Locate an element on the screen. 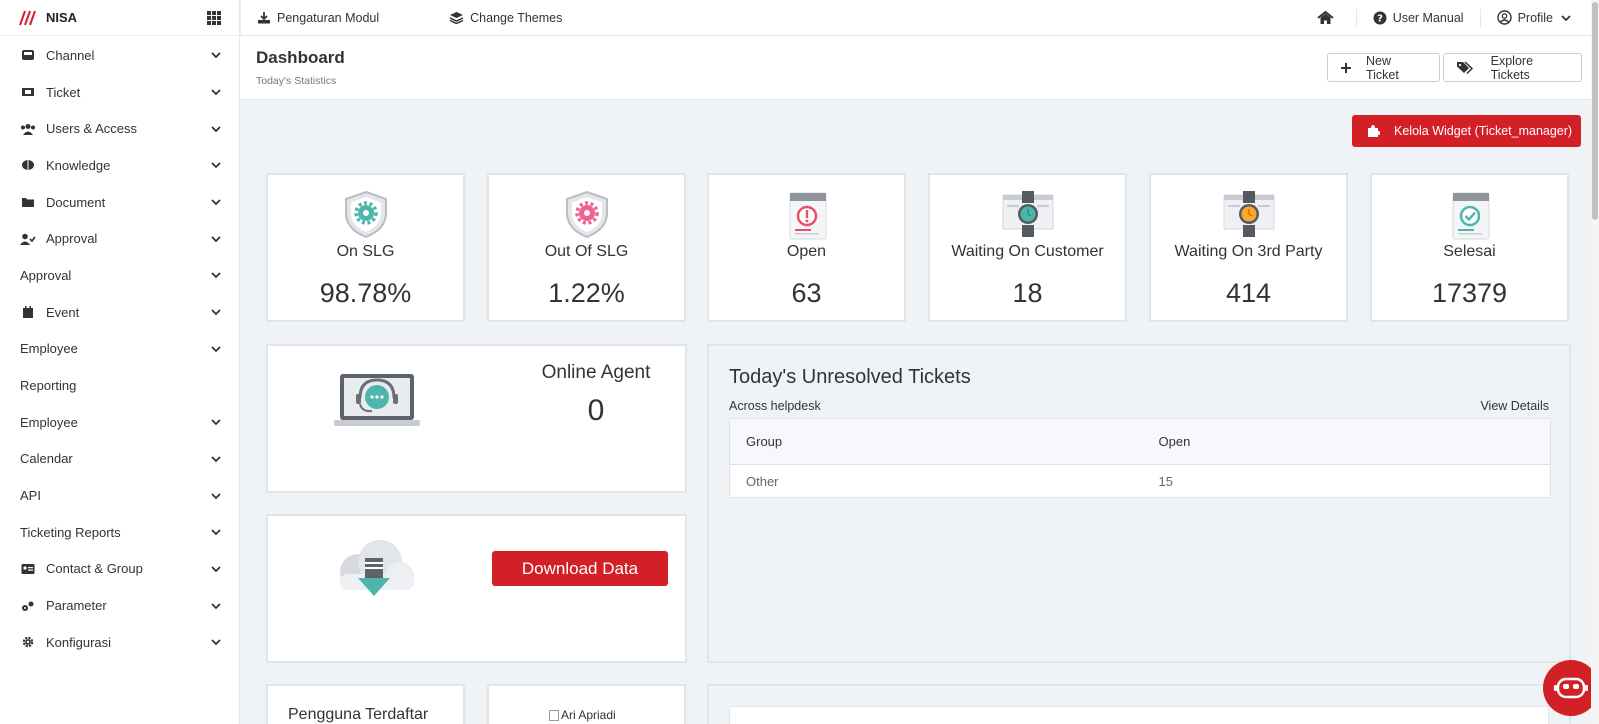 This screenshot has height=724, width=1599. manage-widget-button: Kelola Widget (Ticket_manager) is located at coordinates (1466, 131).